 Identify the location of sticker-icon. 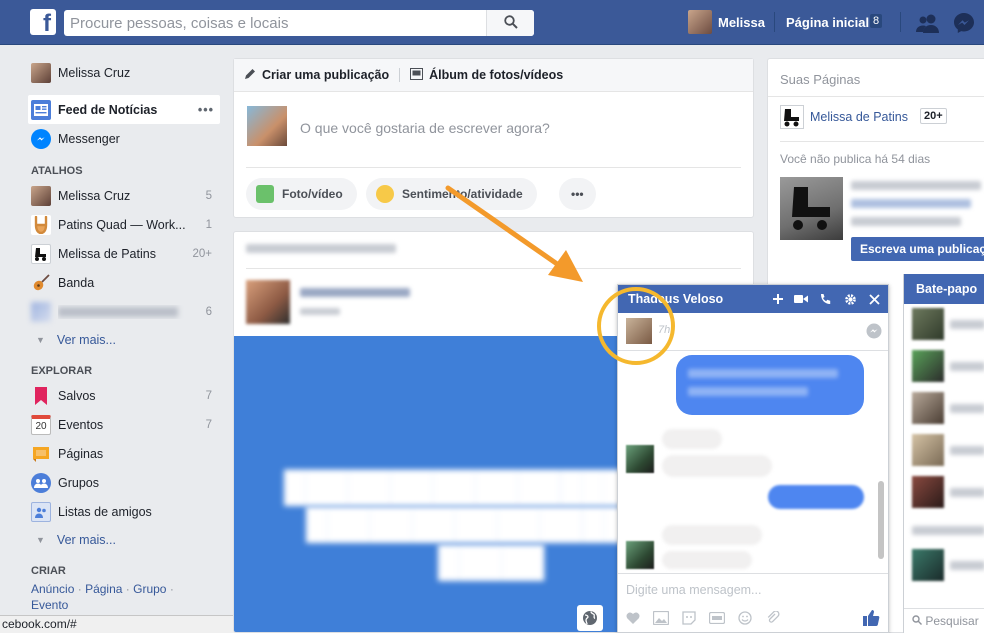
(689, 618).